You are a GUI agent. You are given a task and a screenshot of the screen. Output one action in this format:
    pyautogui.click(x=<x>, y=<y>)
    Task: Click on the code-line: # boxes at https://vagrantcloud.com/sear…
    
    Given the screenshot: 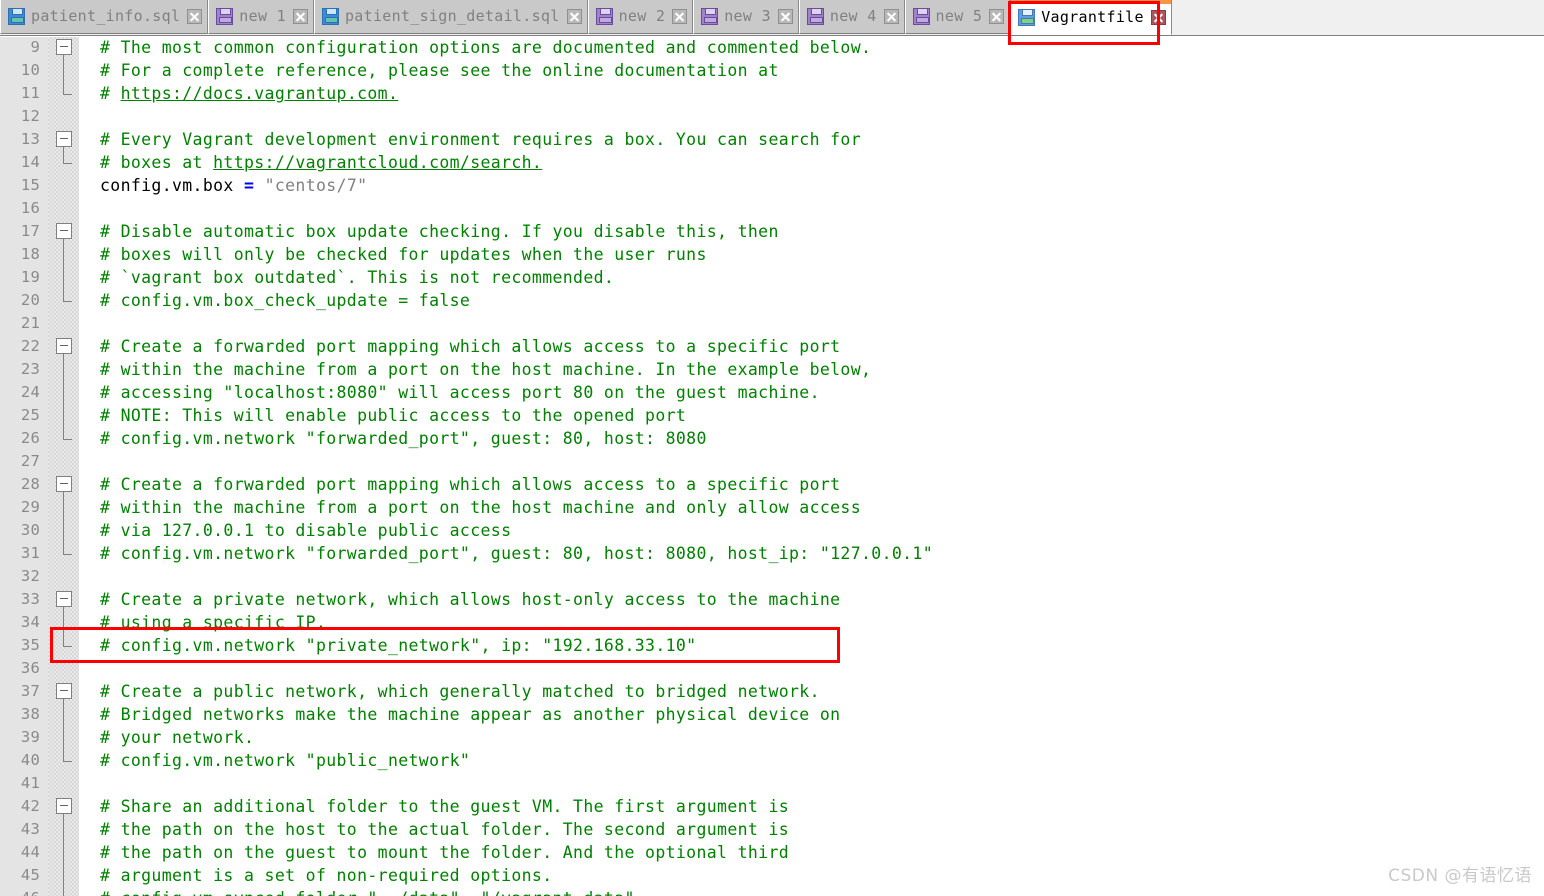 What is the action you would take?
    pyautogui.click(x=811, y=162)
    